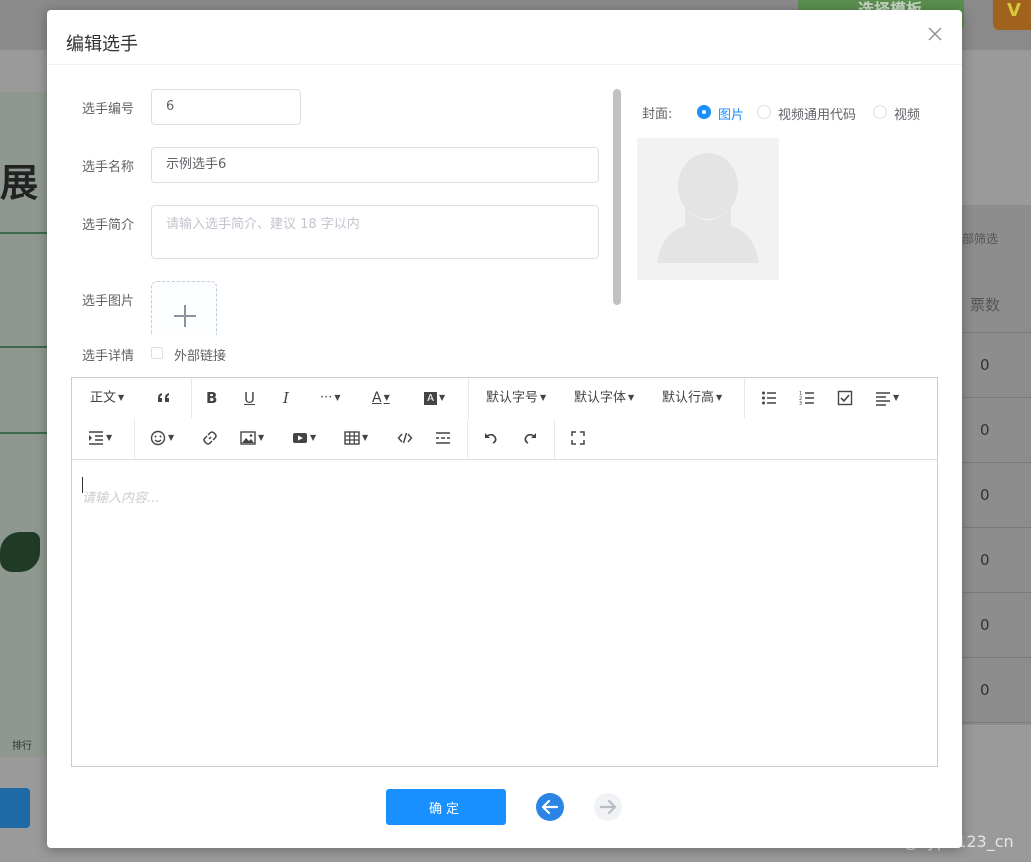 This screenshot has height=862, width=1031. I want to click on image-upload-button, so click(184, 308).